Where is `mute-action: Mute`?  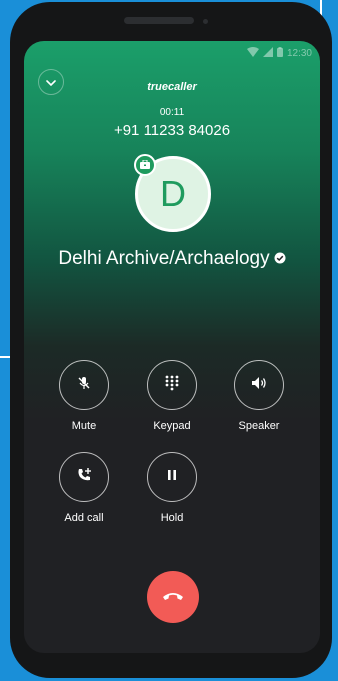 mute-action: Mute is located at coordinates (84, 396).